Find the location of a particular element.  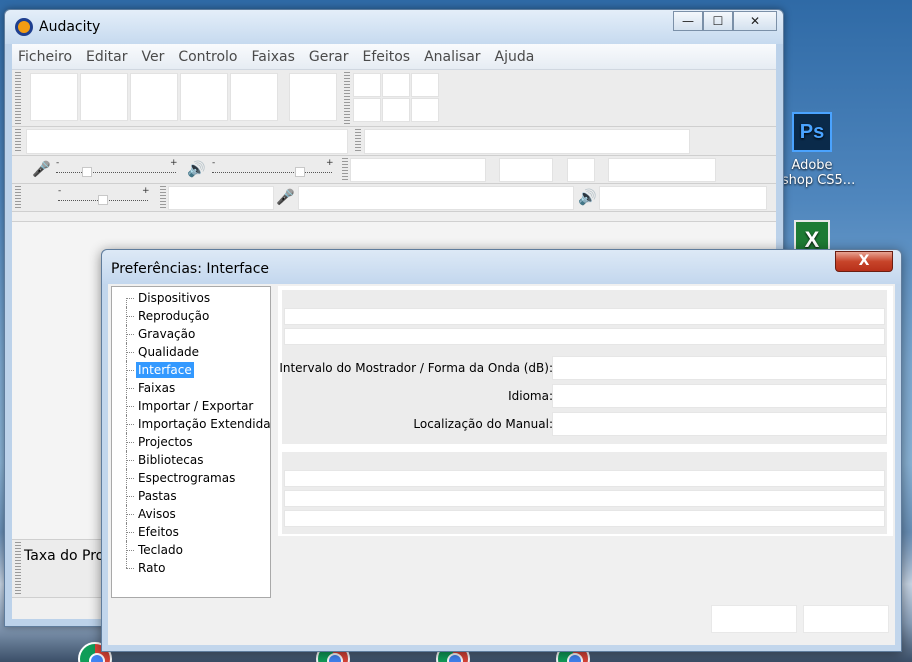

maximize-button: ☐ is located at coordinates (718, 21).